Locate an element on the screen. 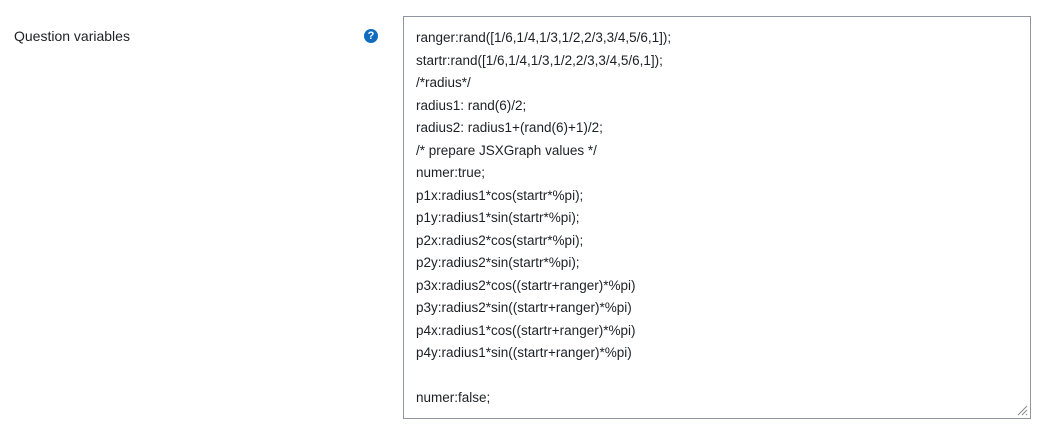  code-line: radius1: rand(6)/2; is located at coordinates (471, 105).